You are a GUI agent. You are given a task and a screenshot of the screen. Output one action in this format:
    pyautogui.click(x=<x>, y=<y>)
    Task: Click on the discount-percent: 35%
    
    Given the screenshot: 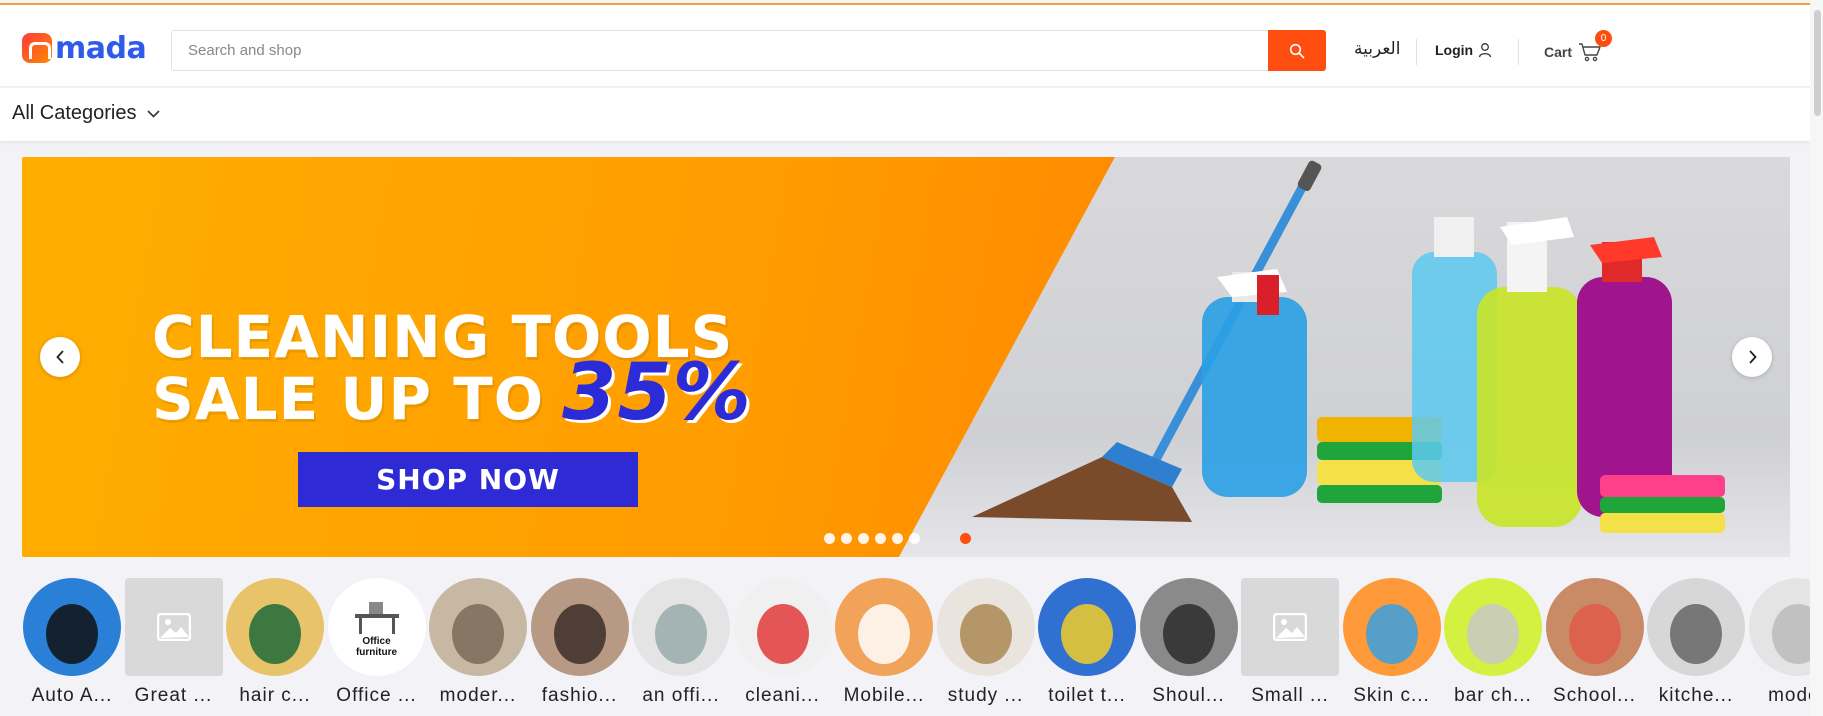 What is the action you would take?
    pyautogui.click(x=657, y=393)
    